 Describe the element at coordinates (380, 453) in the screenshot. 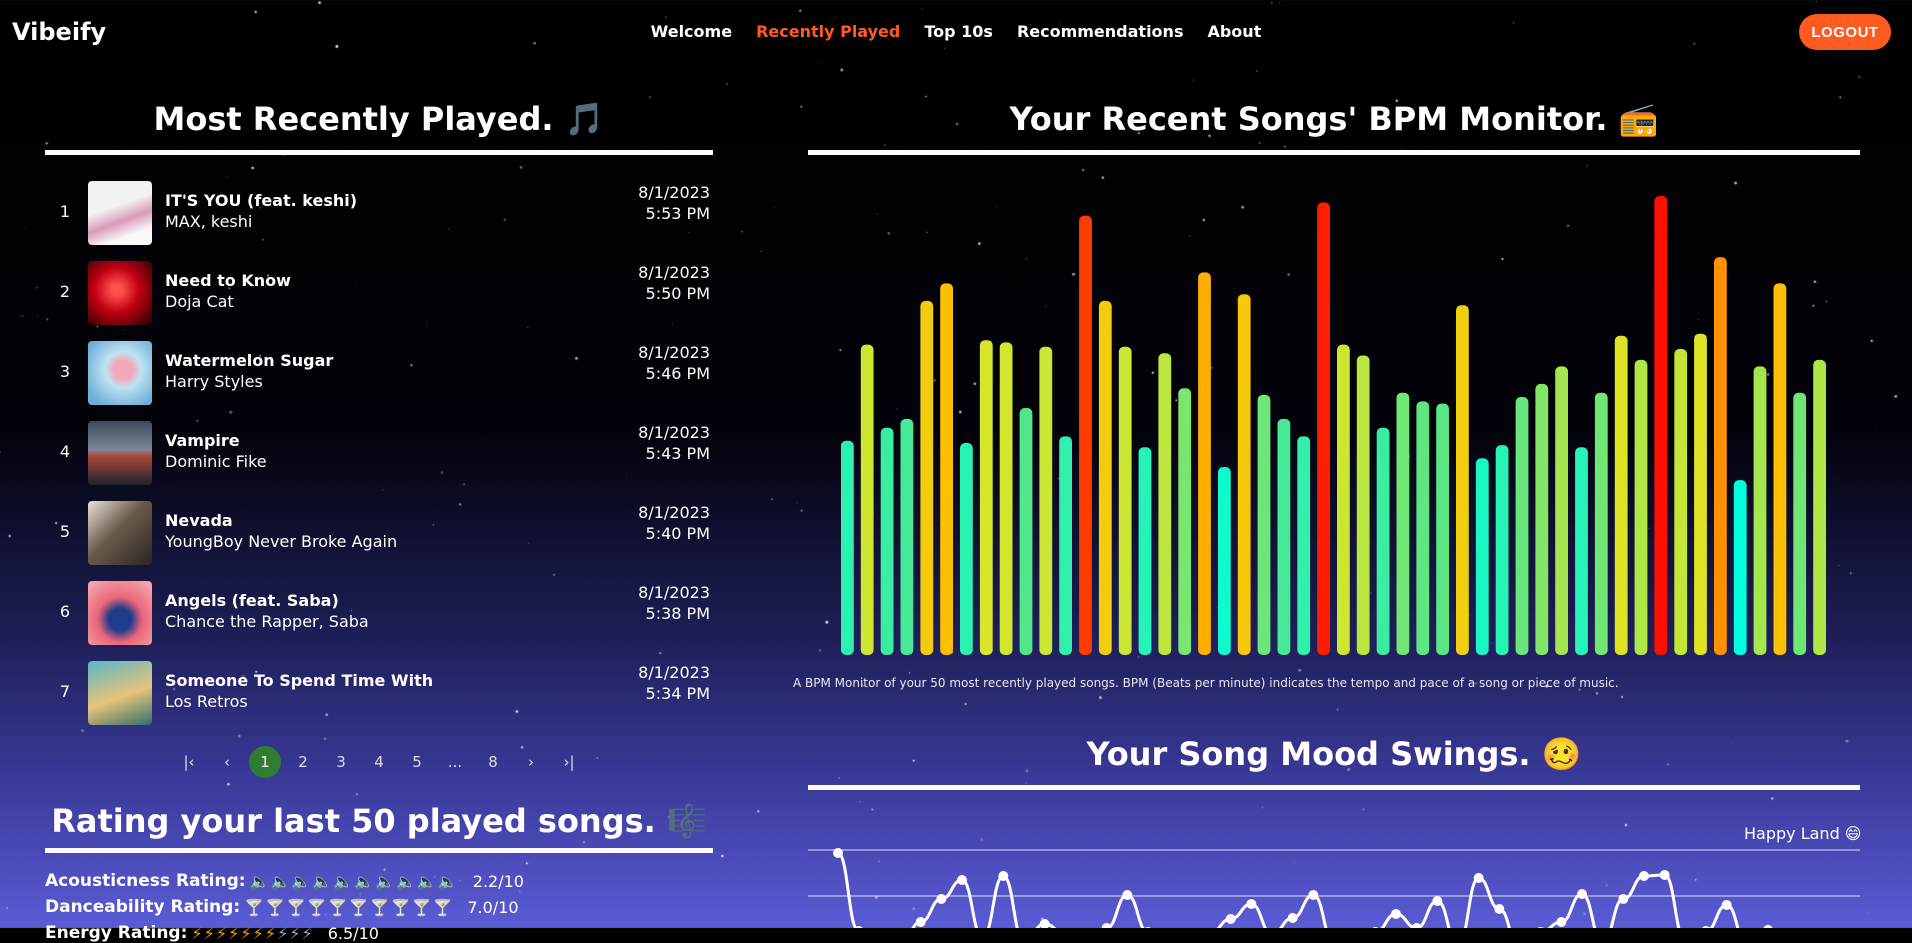

I see `track-row: 4 Vampire Dominic Fike 8/1/2023 5:43 PM` at that location.